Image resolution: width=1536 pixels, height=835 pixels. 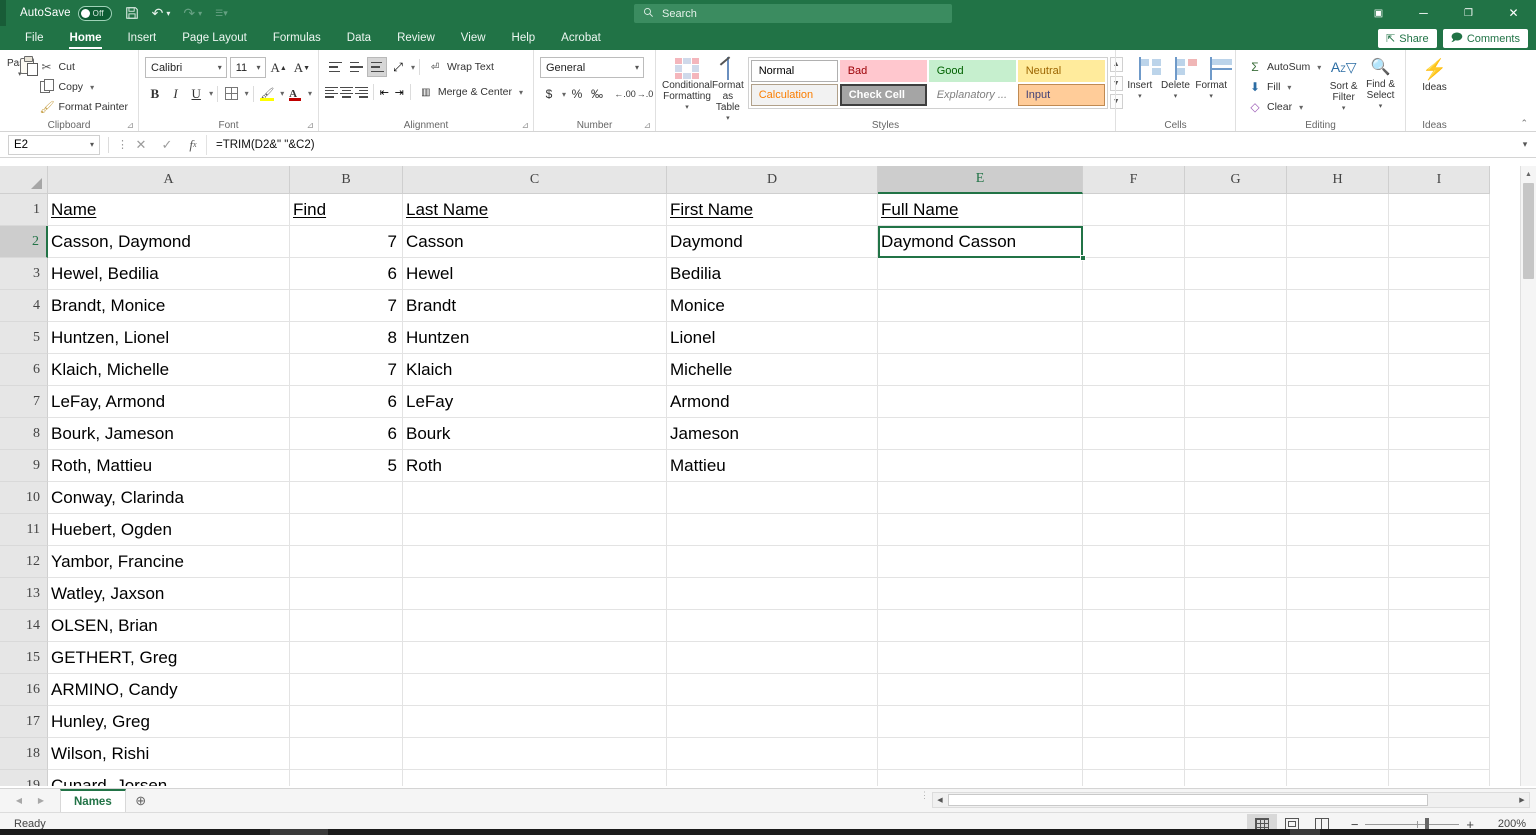 What do you see at coordinates (1134, 562) in the screenshot?
I see `cell-F12` at bounding box center [1134, 562].